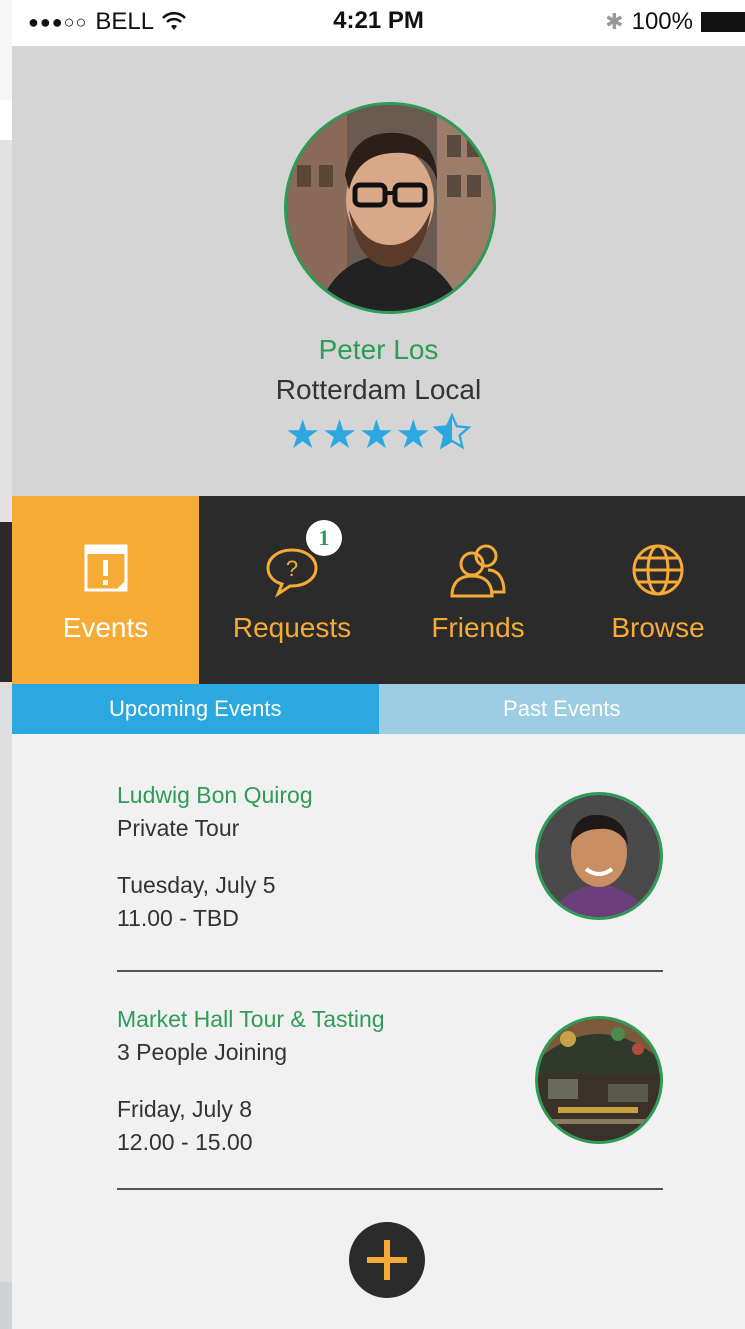 Image resolution: width=745 pixels, height=1329 pixels. What do you see at coordinates (105, 627) in the screenshot?
I see `tab-events-label: Events` at bounding box center [105, 627].